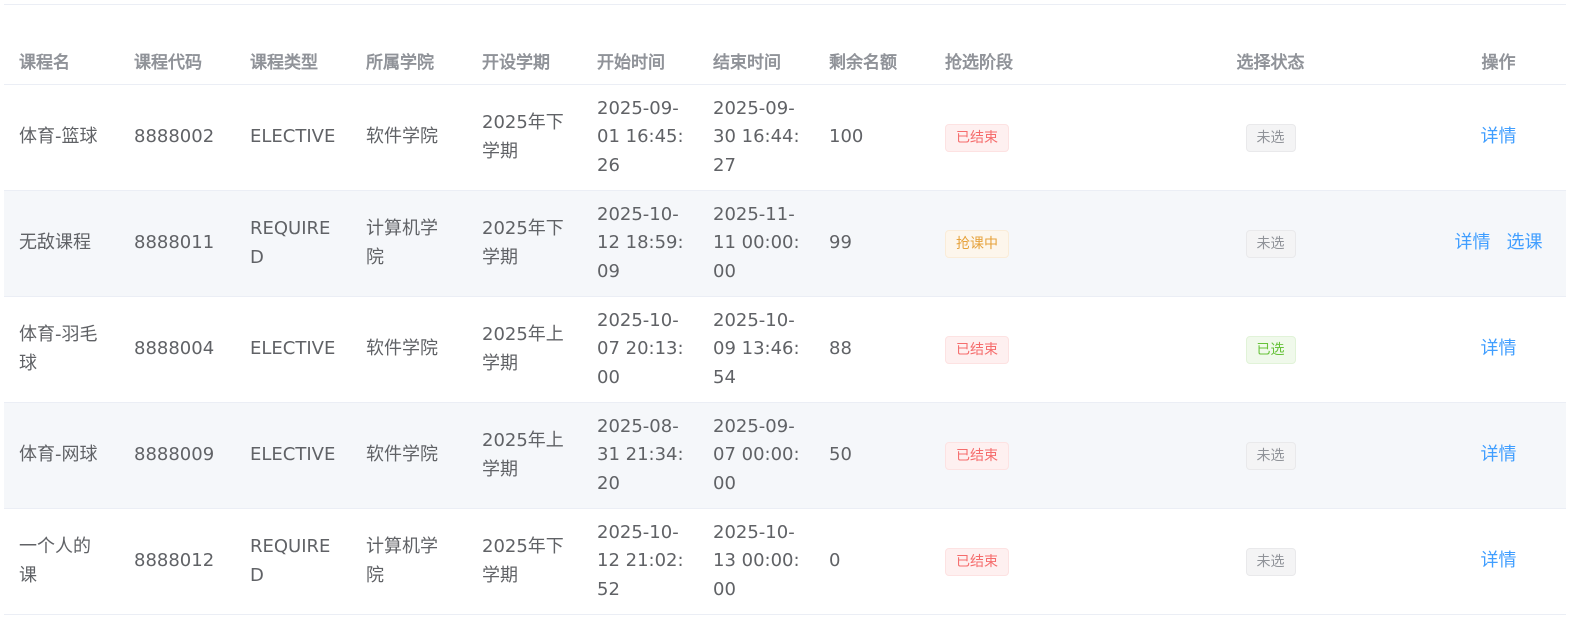 The image size is (1576, 630). What do you see at coordinates (1020, 243) in the screenshot?
I see `stage-cell: 抢课中` at bounding box center [1020, 243].